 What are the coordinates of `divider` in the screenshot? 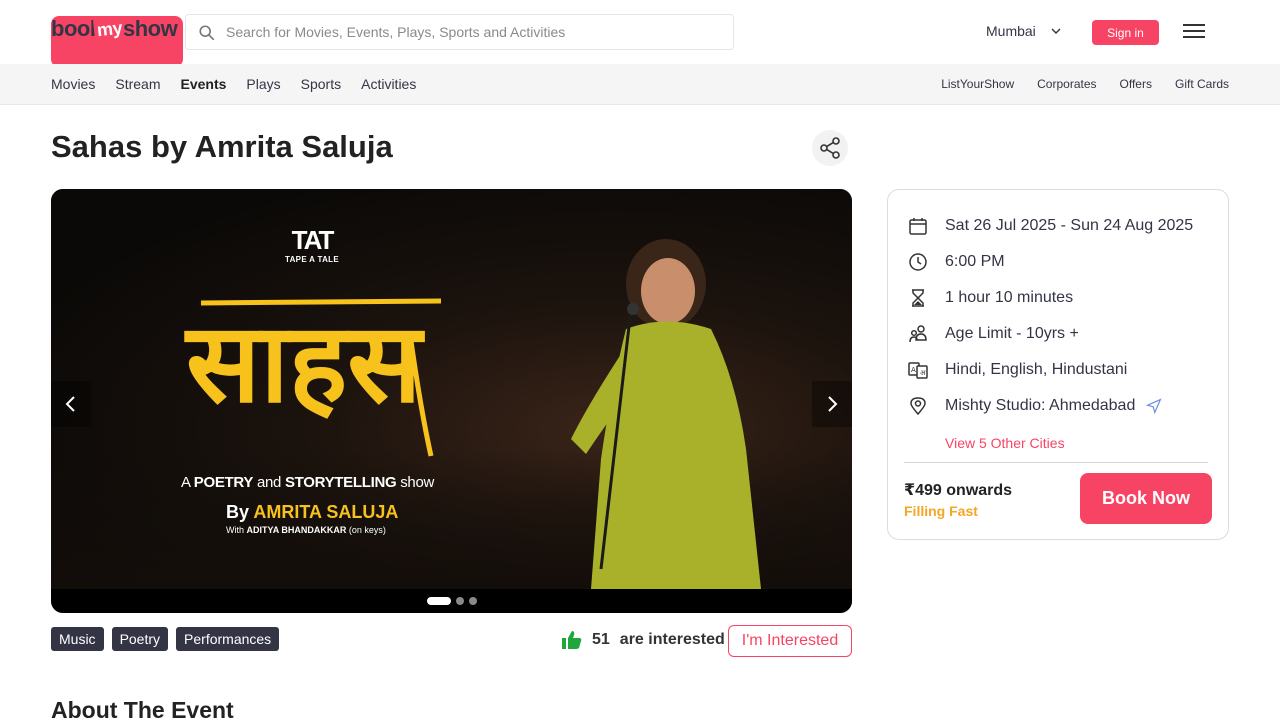 It's located at (1056, 462).